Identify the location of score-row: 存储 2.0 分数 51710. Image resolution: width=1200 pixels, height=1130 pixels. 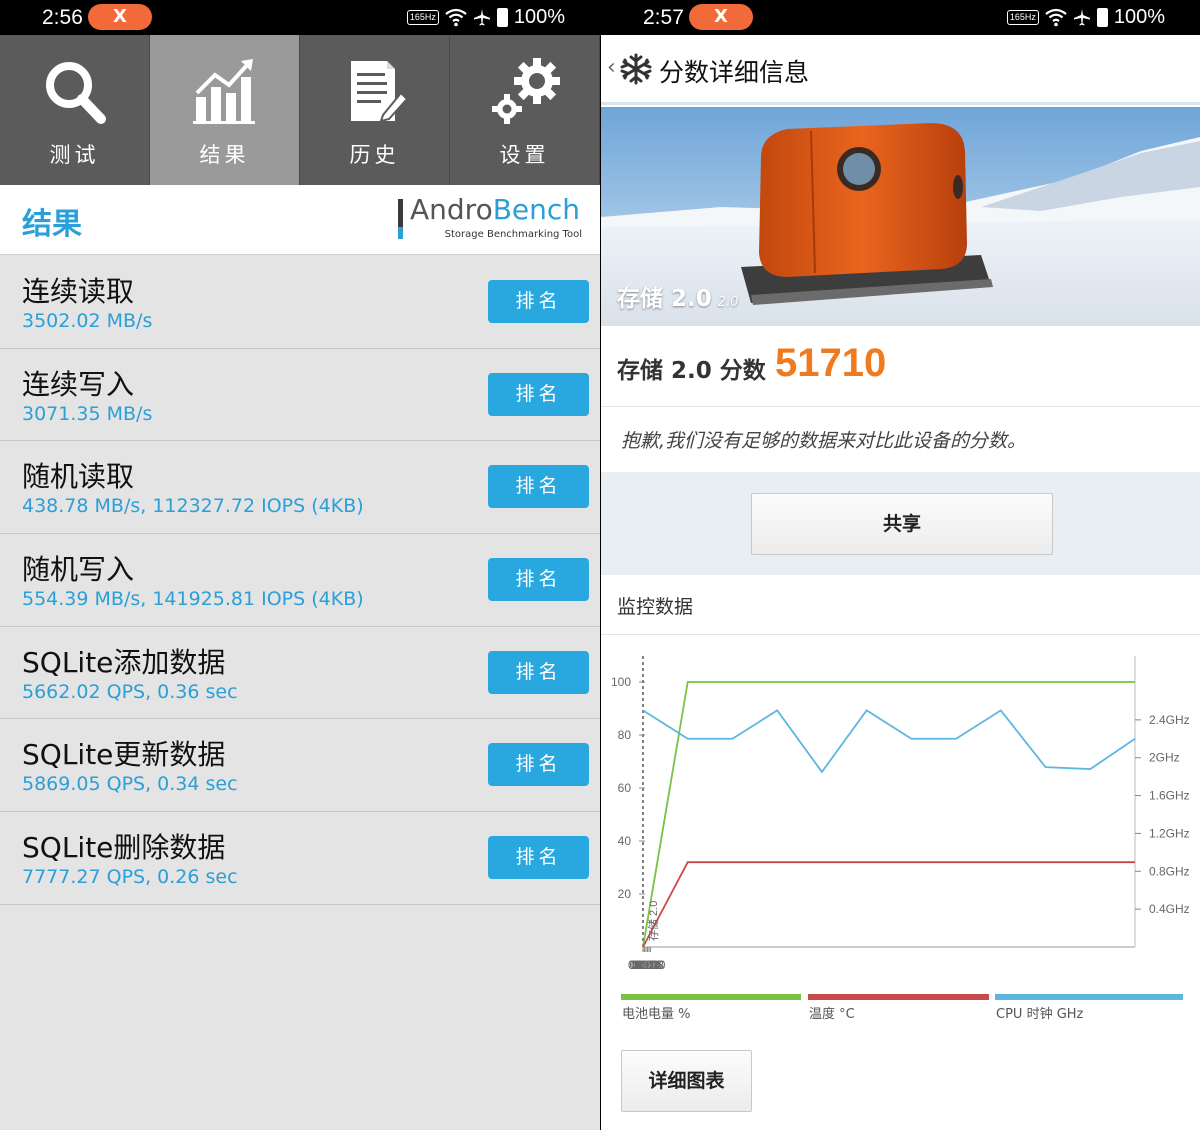
(900, 367).